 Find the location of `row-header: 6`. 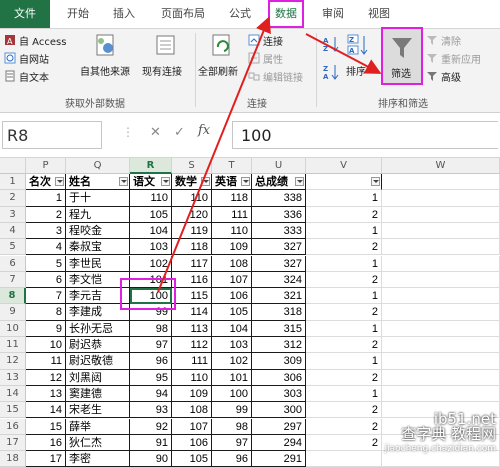

row-header: 6 is located at coordinates (13, 263).